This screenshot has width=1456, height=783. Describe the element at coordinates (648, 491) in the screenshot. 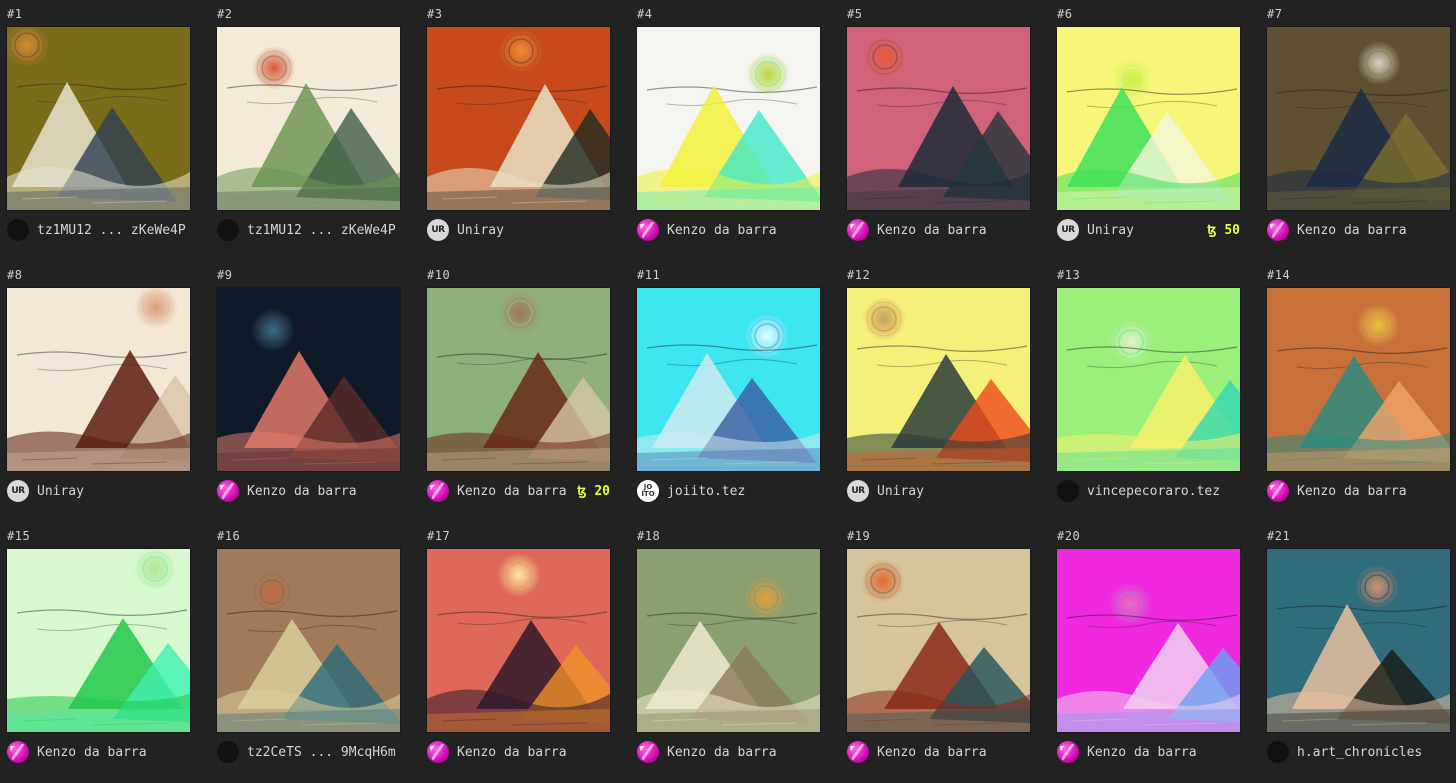

I see `owner-avatar: JO ITO` at that location.